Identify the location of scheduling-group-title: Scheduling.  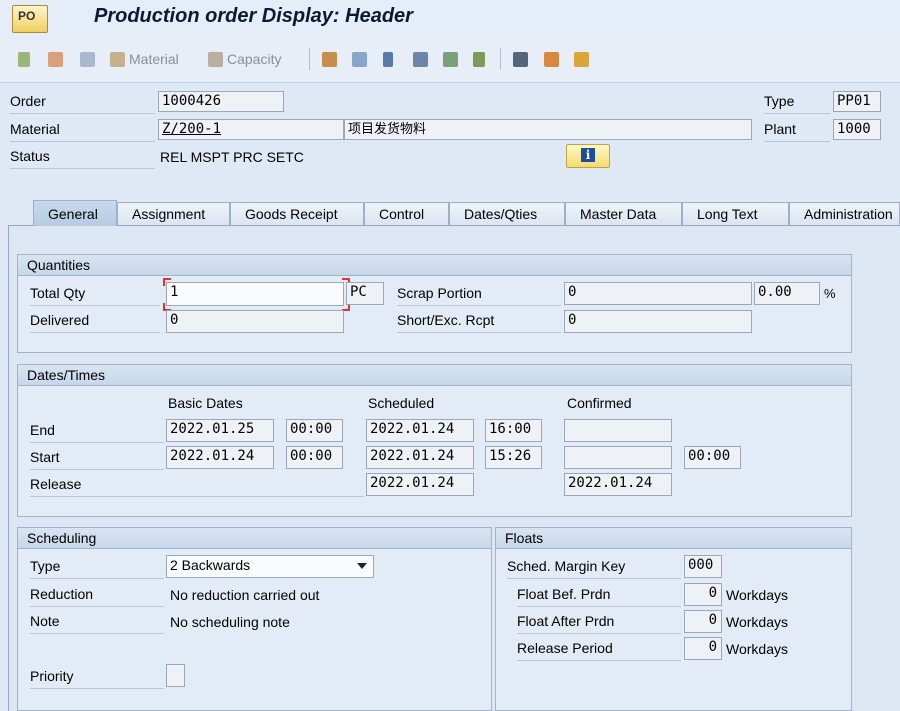
(254, 538).